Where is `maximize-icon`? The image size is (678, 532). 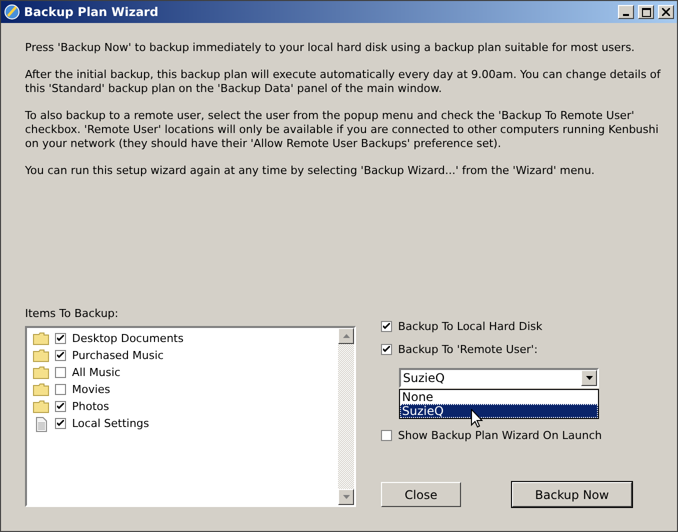
maximize-icon is located at coordinates (646, 12).